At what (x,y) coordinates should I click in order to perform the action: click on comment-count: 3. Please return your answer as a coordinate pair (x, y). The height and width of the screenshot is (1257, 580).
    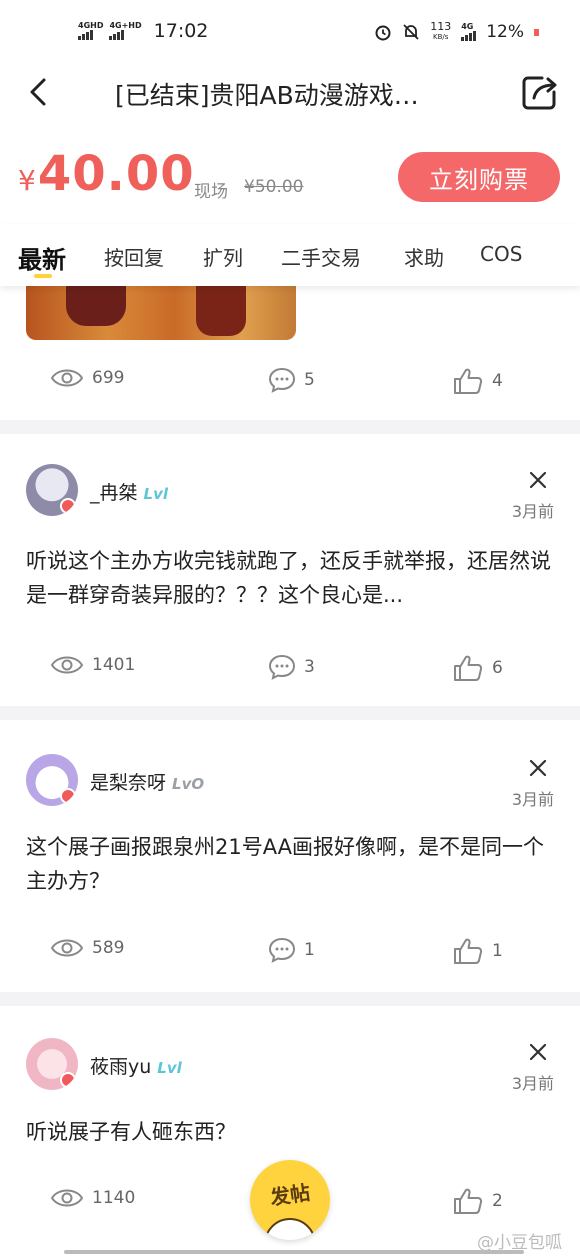
    Looking at the image, I should click on (291, 667).